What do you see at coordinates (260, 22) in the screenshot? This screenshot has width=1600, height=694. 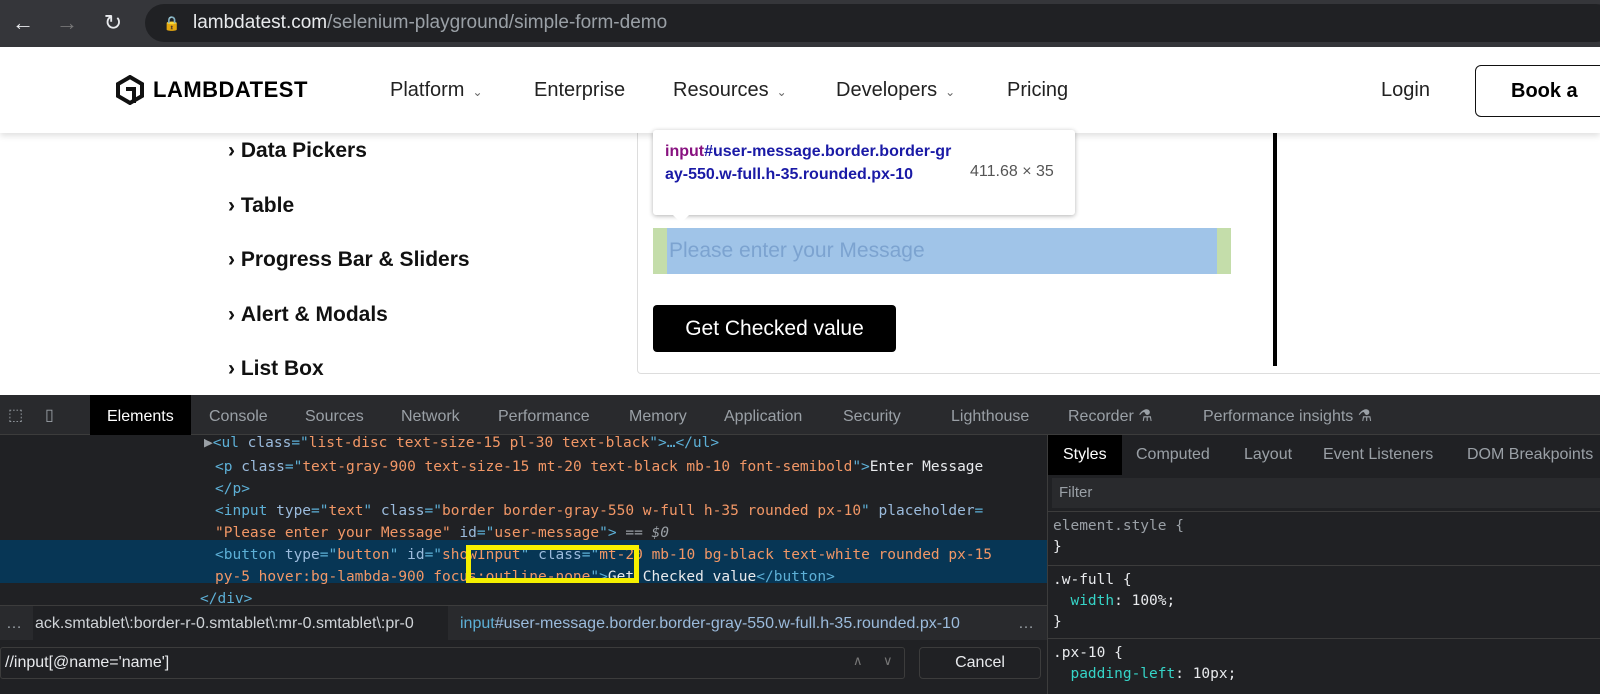 I see `url-host: lambdatest.com` at bounding box center [260, 22].